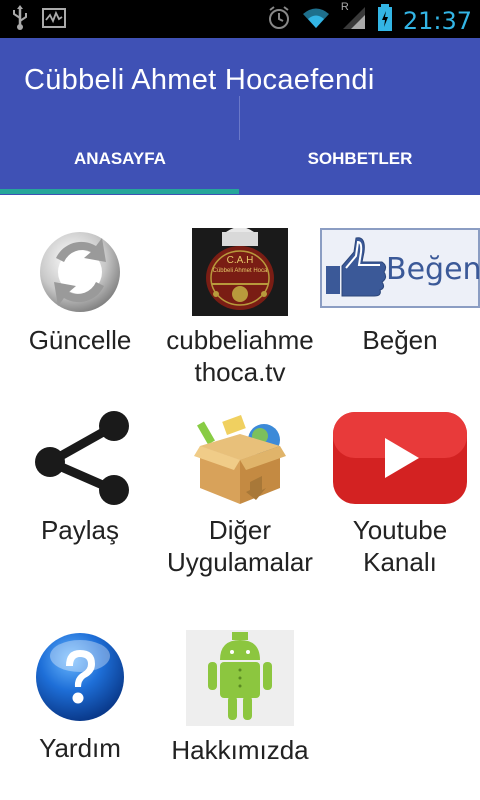  Describe the element at coordinates (354, 18) in the screenshot. I see `signal-icon: R` at that location.